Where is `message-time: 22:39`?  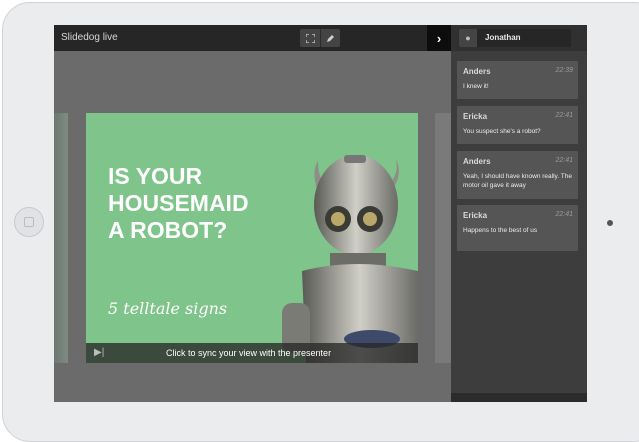 message-time: 22:39 is located at coordinates (564, 70).